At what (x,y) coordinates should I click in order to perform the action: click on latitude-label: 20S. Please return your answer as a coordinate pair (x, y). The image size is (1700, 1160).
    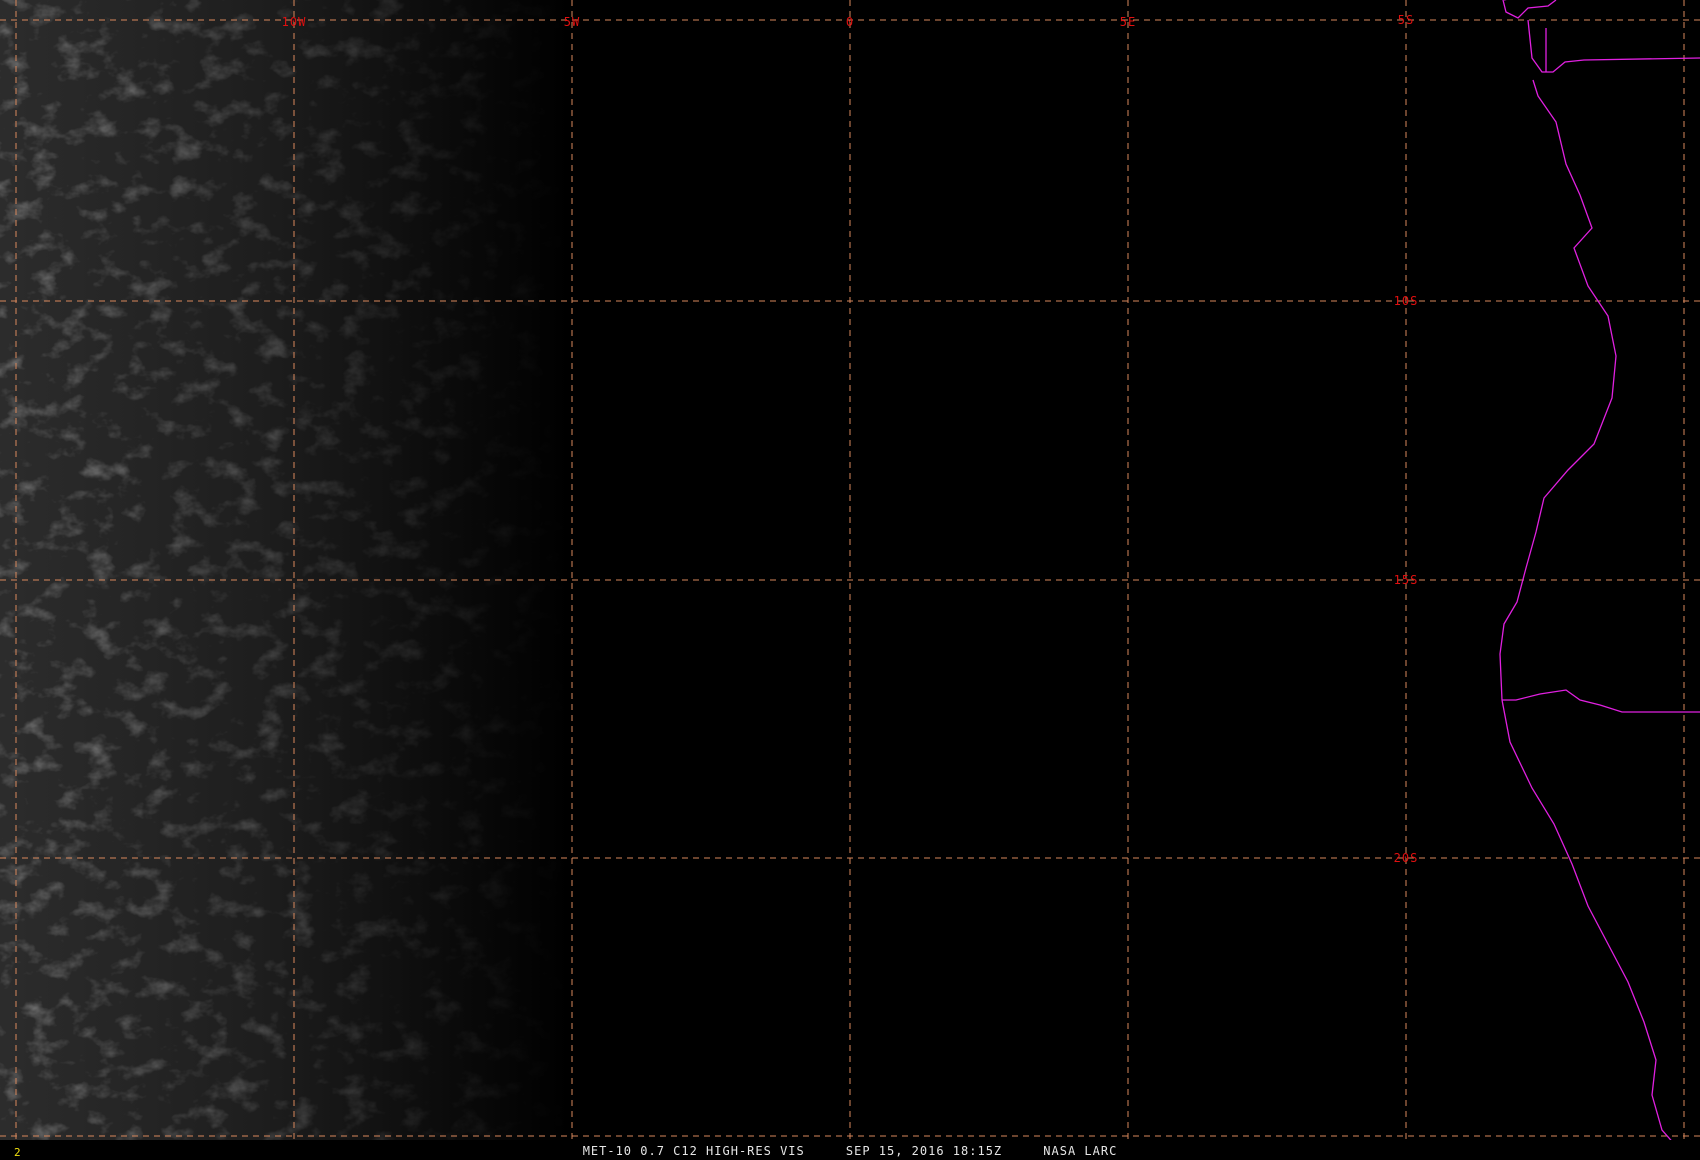
    Looking at the image, I should click on (1406, 858).